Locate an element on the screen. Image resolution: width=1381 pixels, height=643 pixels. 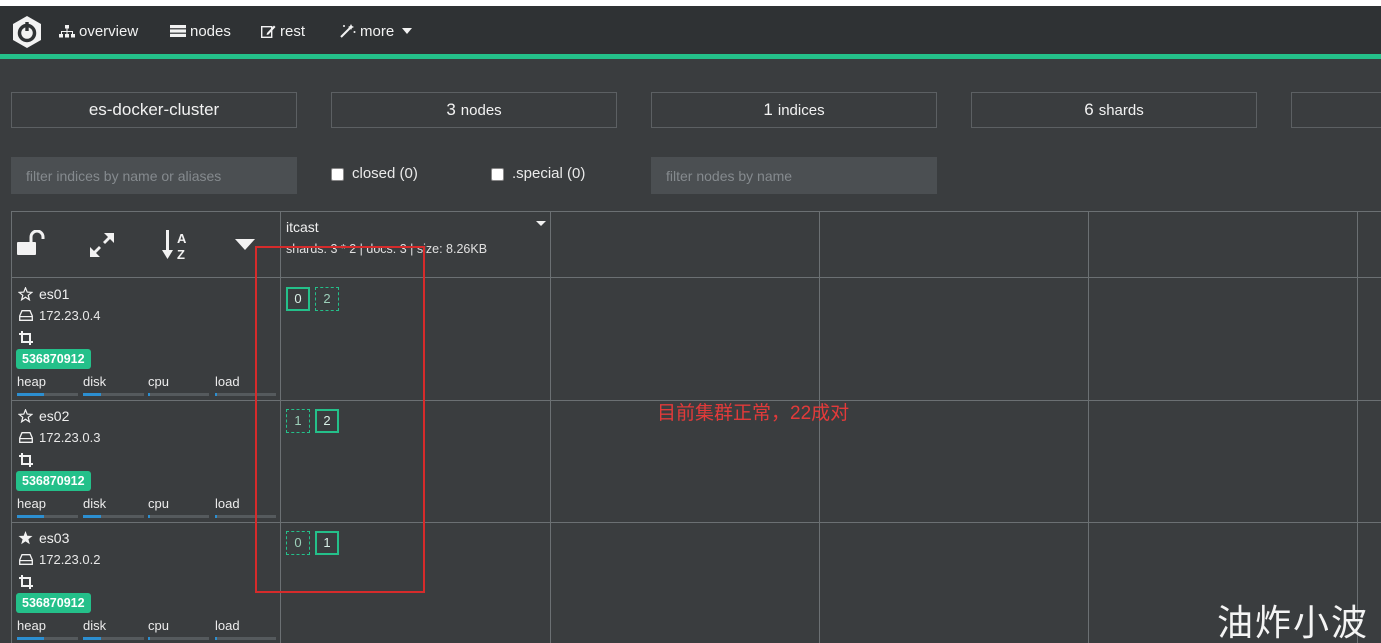
primary-shard: 1 is located at coordinates (327, 543).